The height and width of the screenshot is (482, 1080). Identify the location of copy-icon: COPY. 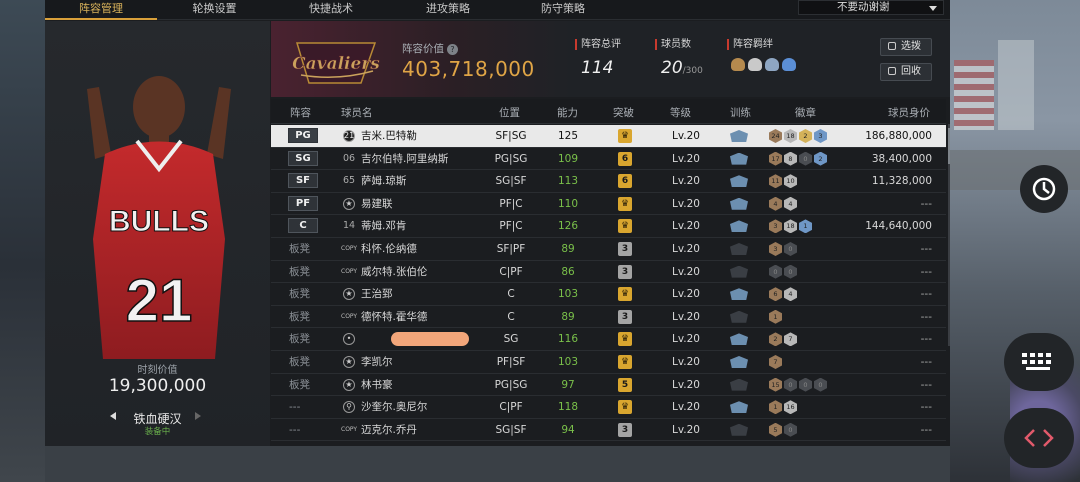
(349, 248).